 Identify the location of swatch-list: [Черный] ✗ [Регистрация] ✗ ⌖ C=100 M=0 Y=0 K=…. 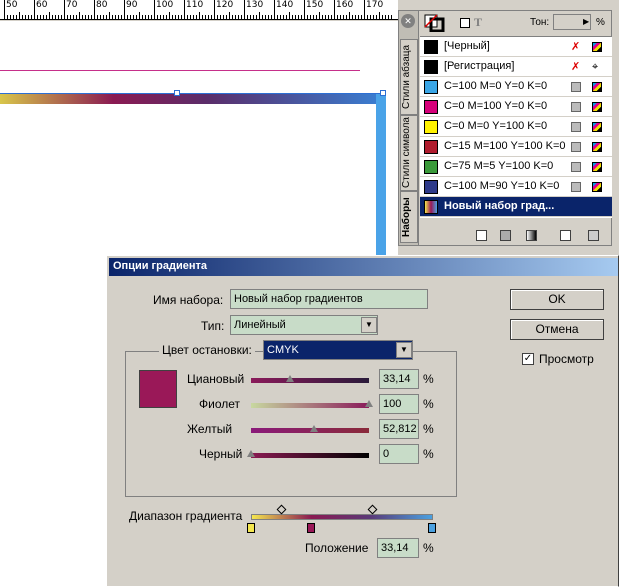
(516, 127).